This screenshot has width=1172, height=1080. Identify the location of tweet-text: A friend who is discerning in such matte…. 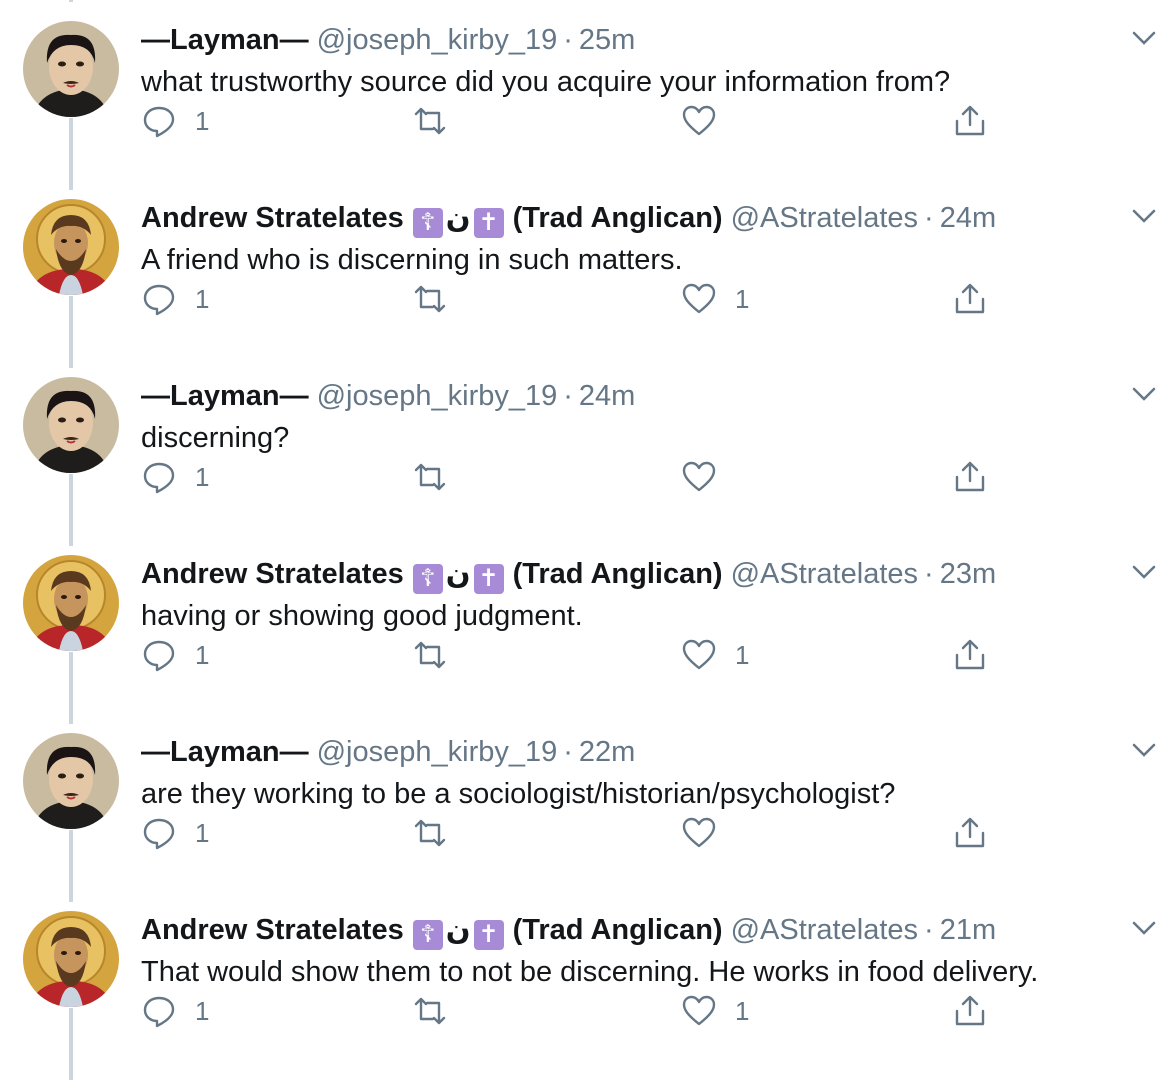
(412, 260).